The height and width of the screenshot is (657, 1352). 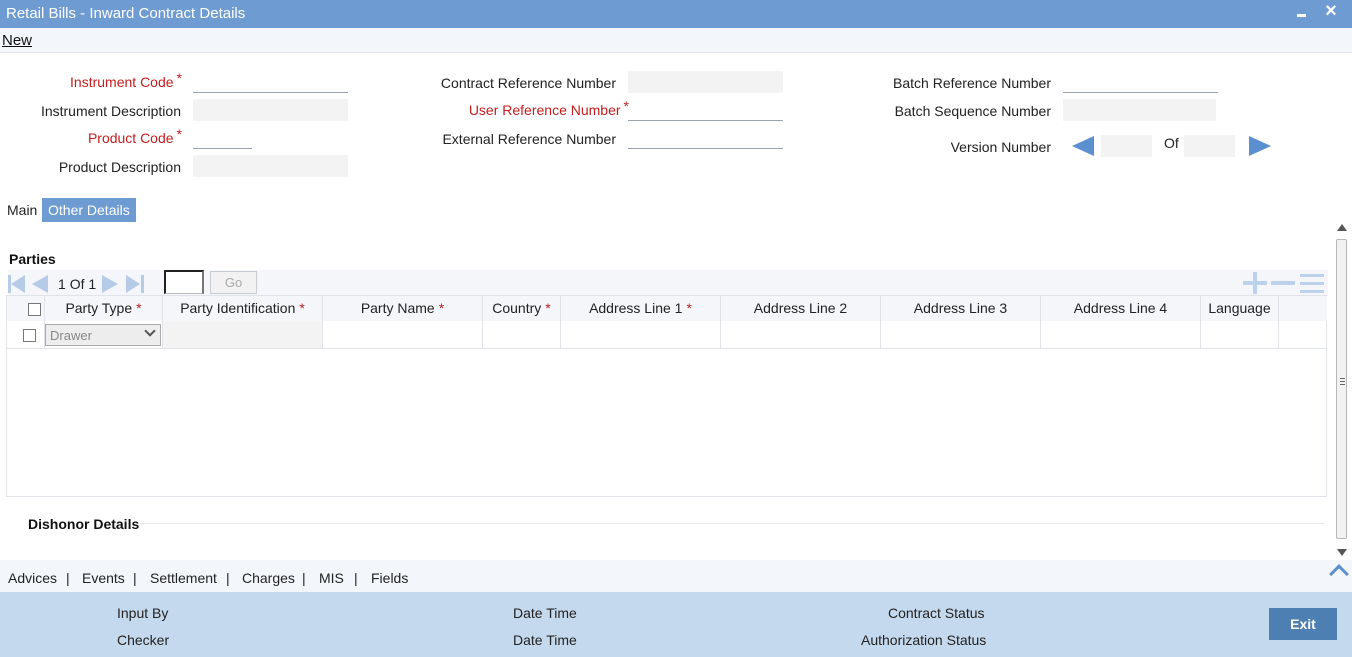 What do you see at coordinates (270, 110) in the screenshot?
I see `instrument-description-field` at bounding box center [270, 110].